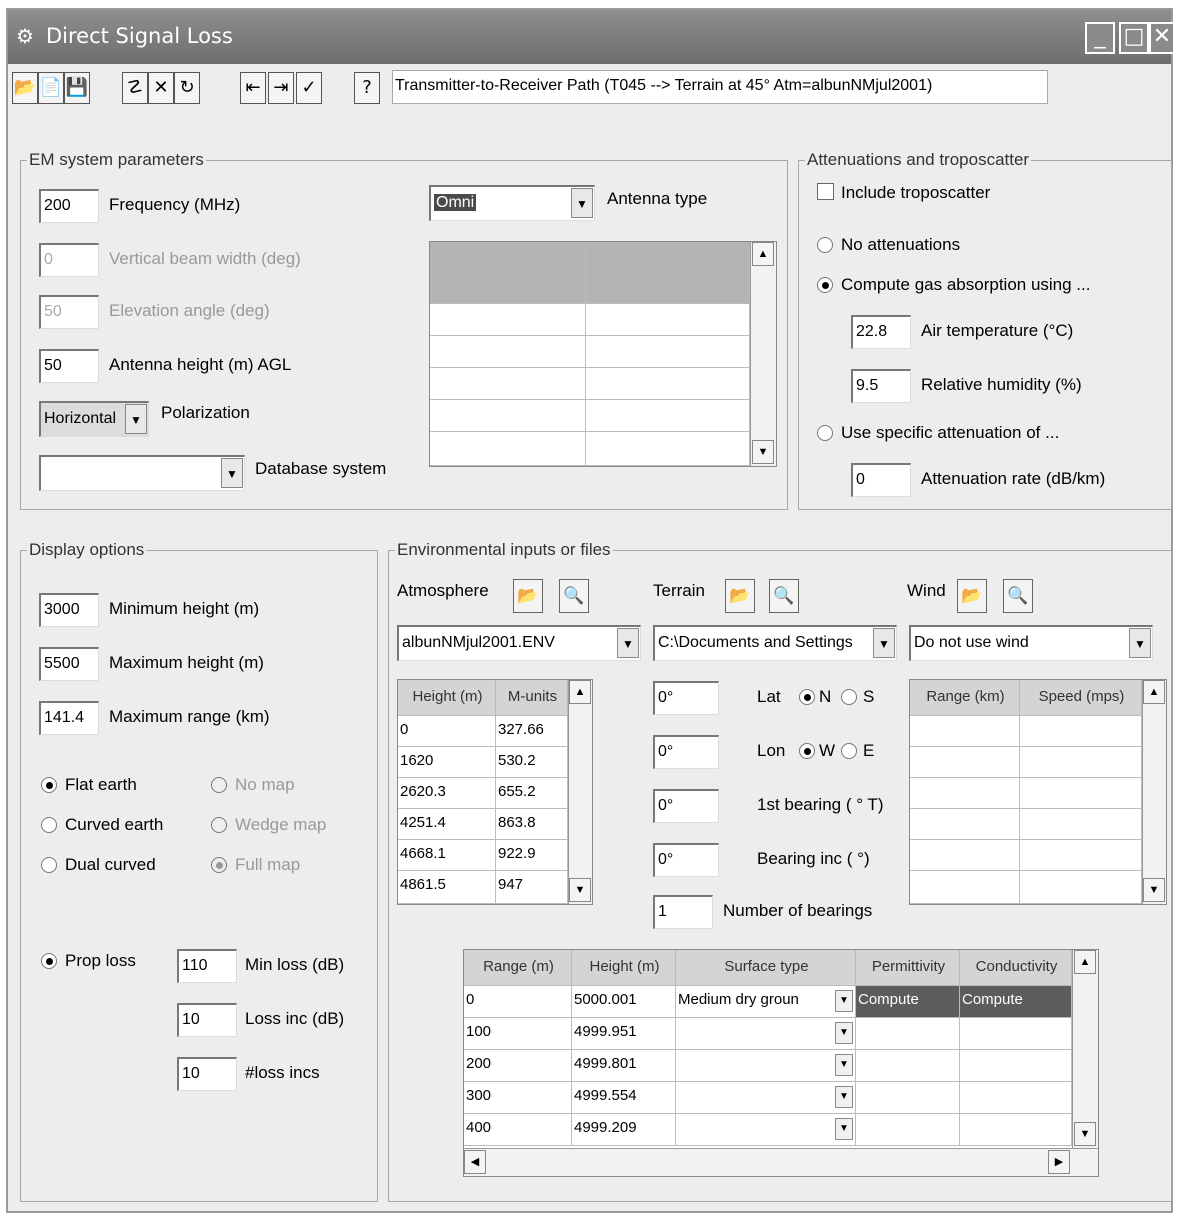  What do you see at coordinates (475, 1162) in the screenshot?
I see `scroll-left-icon: ◀` at bounding box center [475, 1162].